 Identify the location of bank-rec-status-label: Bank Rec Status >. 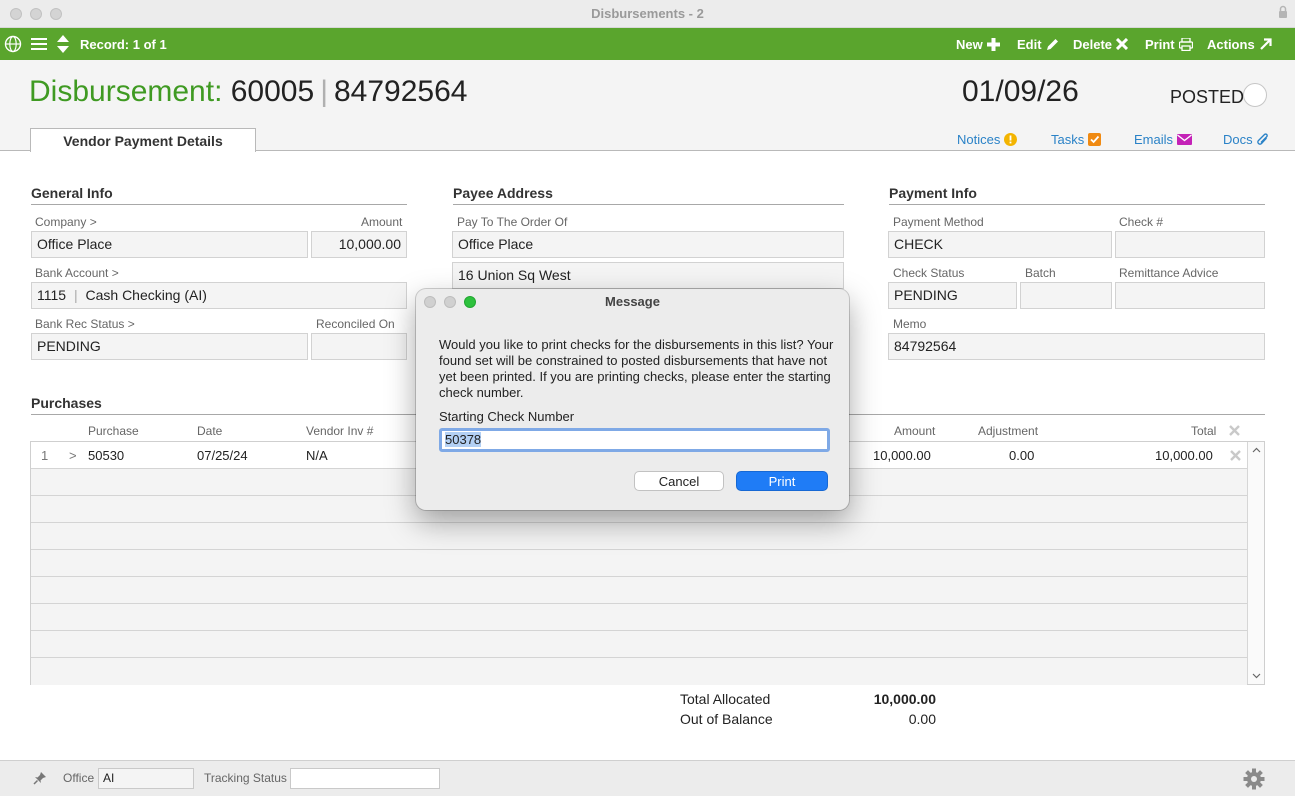
(85, 324).